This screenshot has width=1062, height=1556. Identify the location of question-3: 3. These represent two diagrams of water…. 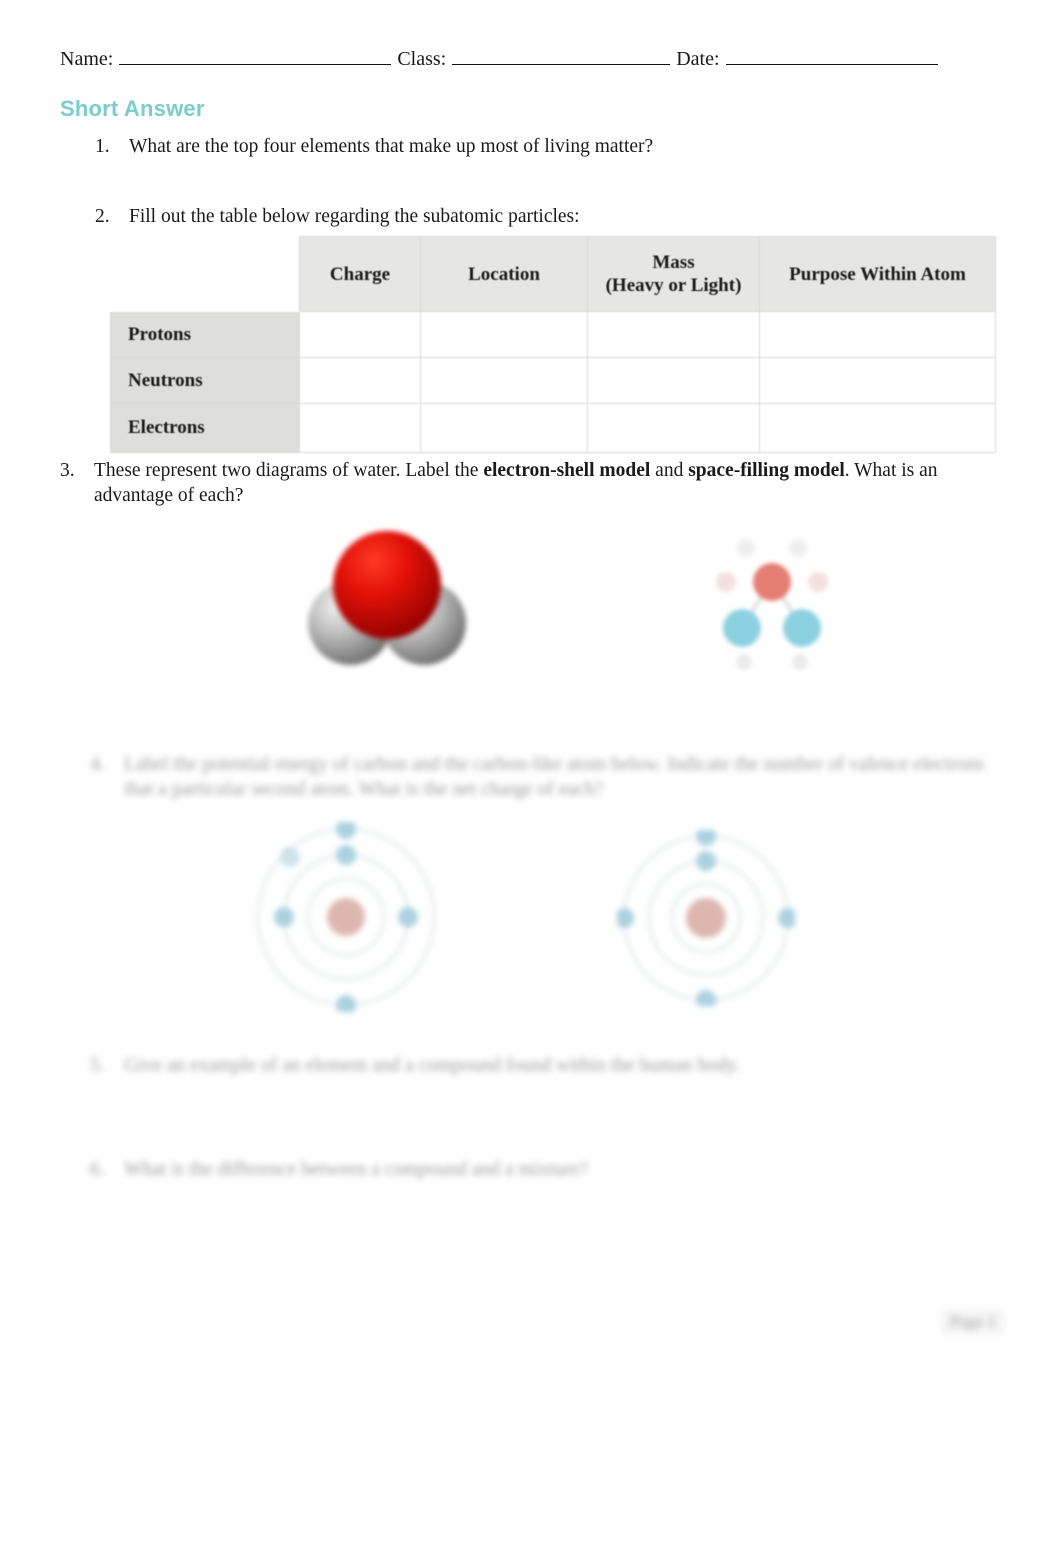
(527, 483).